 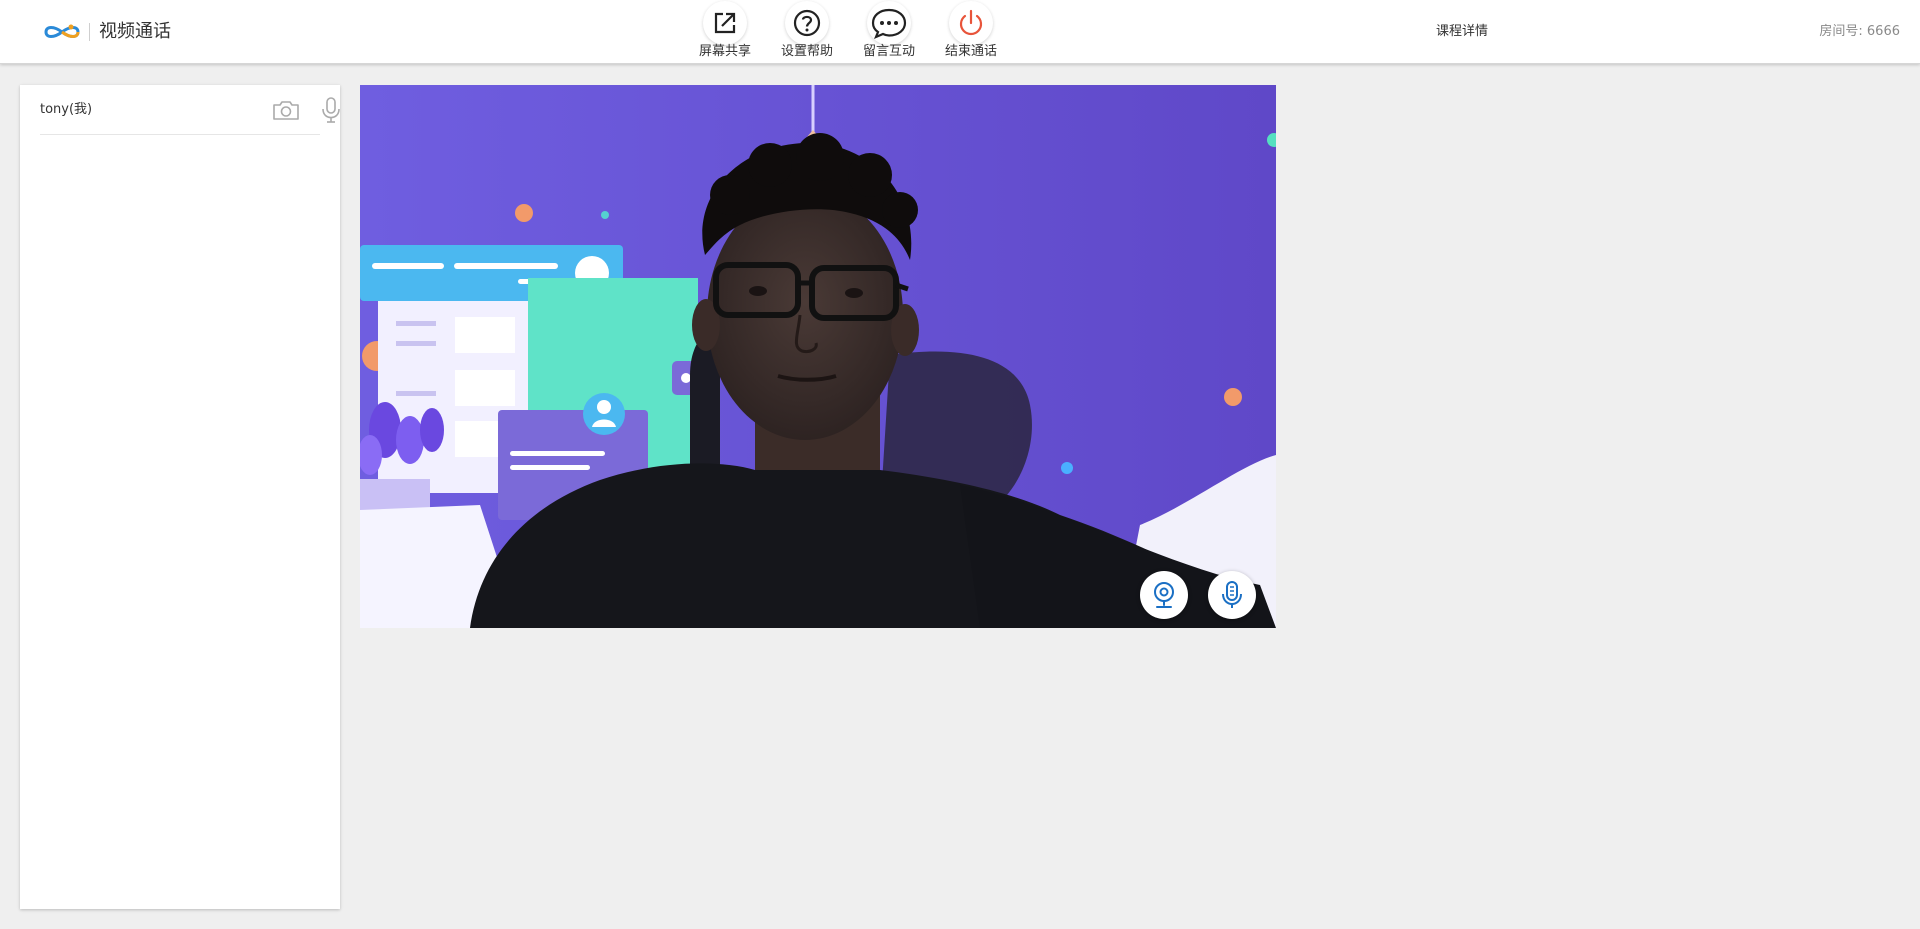 I want to click on end-call-label: 结束通话, so click(x=970, y=51).